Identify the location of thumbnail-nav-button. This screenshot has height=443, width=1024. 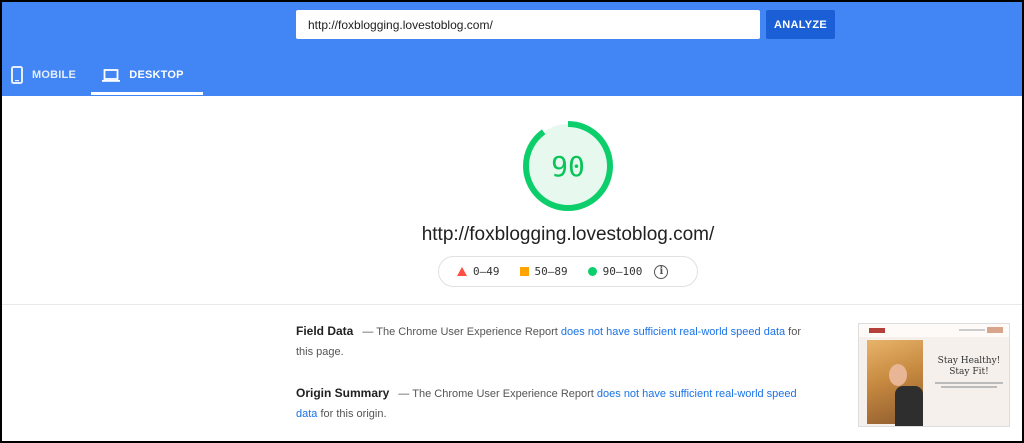
(995, 330).